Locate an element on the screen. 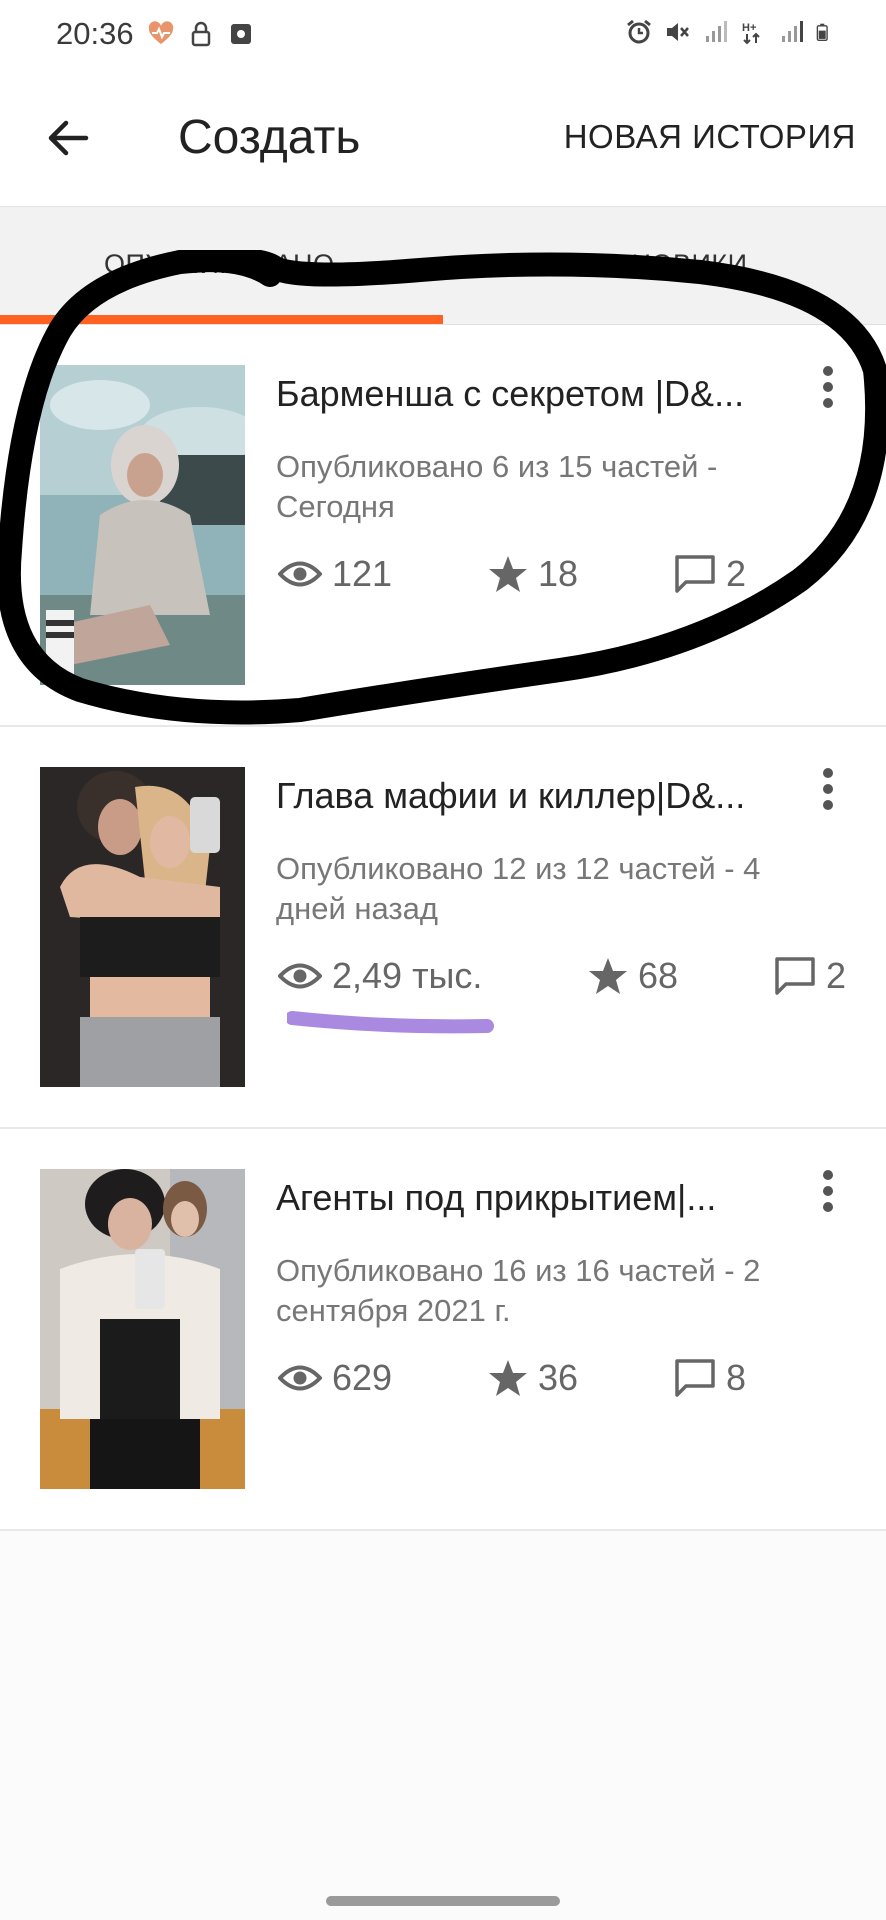  tab-drafts: ЧЕРНОВИКИ is located at coordinates (662, 264).